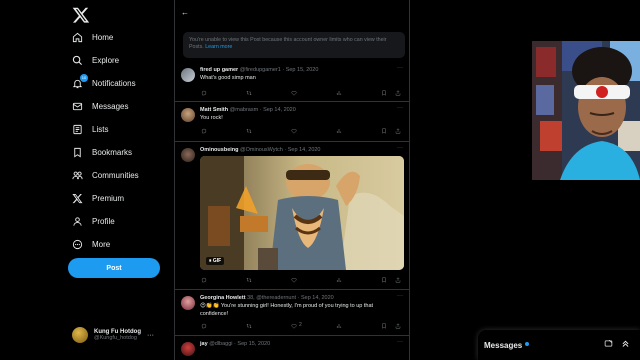  I want to click on gif-image, so click(302, 213).